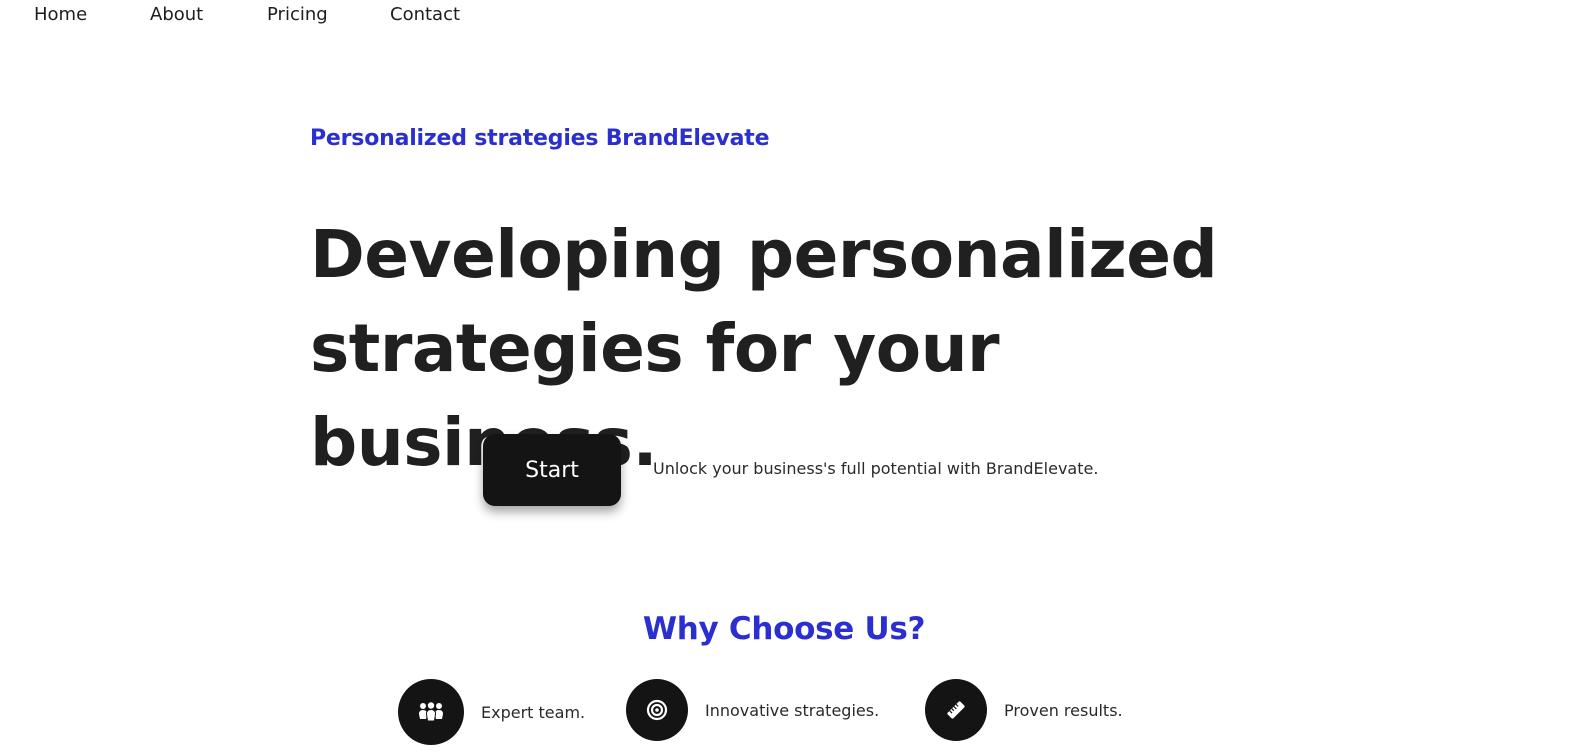 Image resolution: width=1572 pixels, height=755 pixels. I want to click on start-button: Start, so click(552, 470).